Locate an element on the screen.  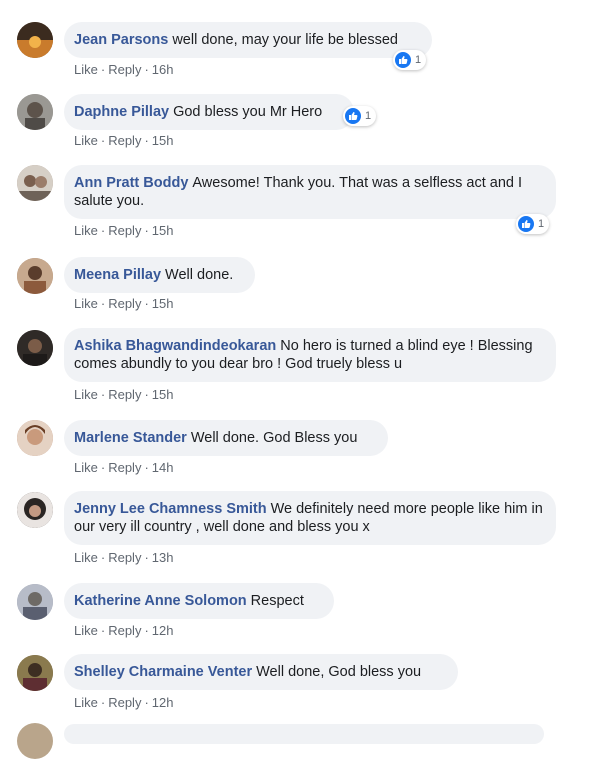
comment-author-link: Meena Pillay is located at coordinates (117, 275).